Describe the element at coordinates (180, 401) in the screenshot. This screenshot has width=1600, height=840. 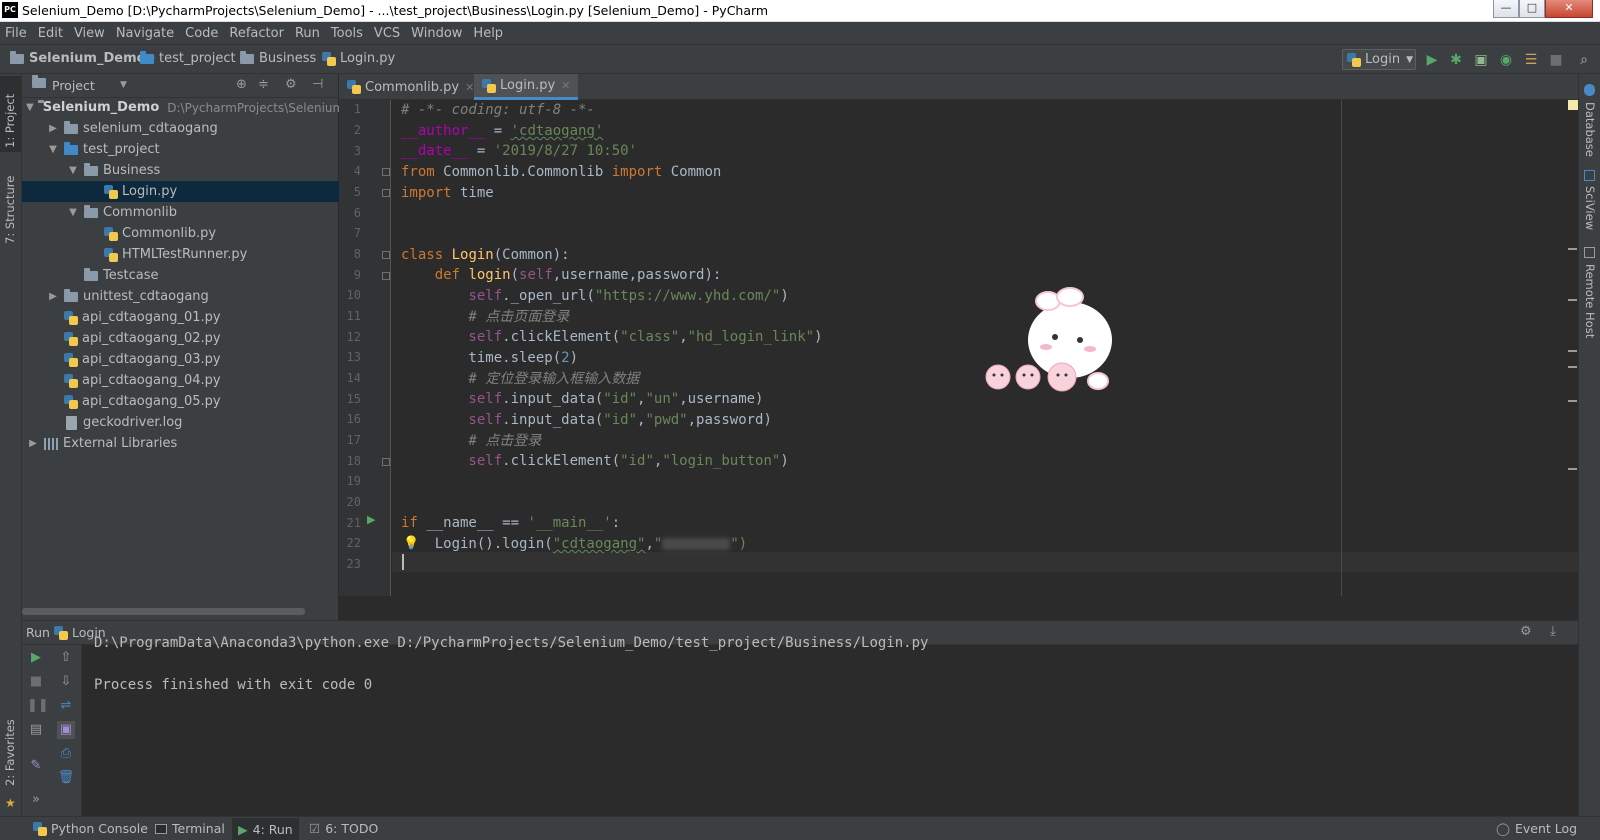
I see `tree-item: api_cdtaogang_05.py` at that location.